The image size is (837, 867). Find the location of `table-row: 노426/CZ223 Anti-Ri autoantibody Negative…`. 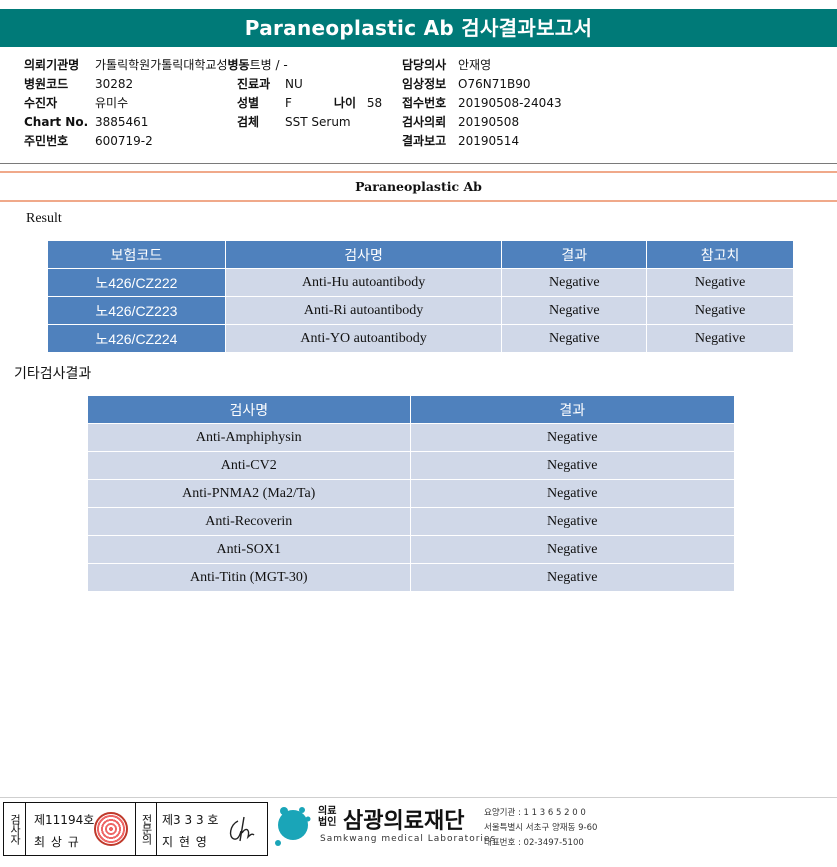

table-row: 노426/CZ223 Anti-Ri autoantibody Negative… is located at coordinates (420, 310).